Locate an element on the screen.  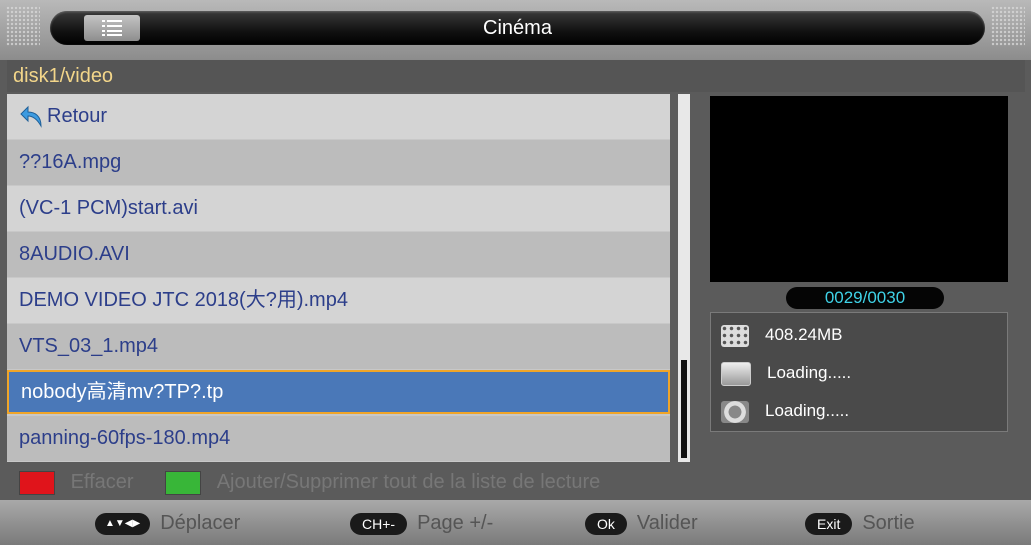
file-item-label: Retour is located at coordinates (77, 116).